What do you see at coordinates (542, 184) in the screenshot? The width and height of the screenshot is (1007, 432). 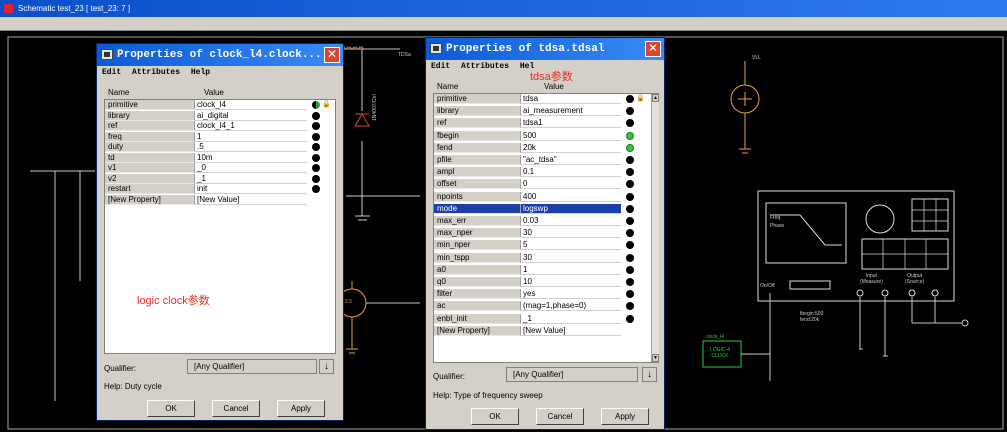 I see `property-row: offset 0` at bounding box center [542, 184].